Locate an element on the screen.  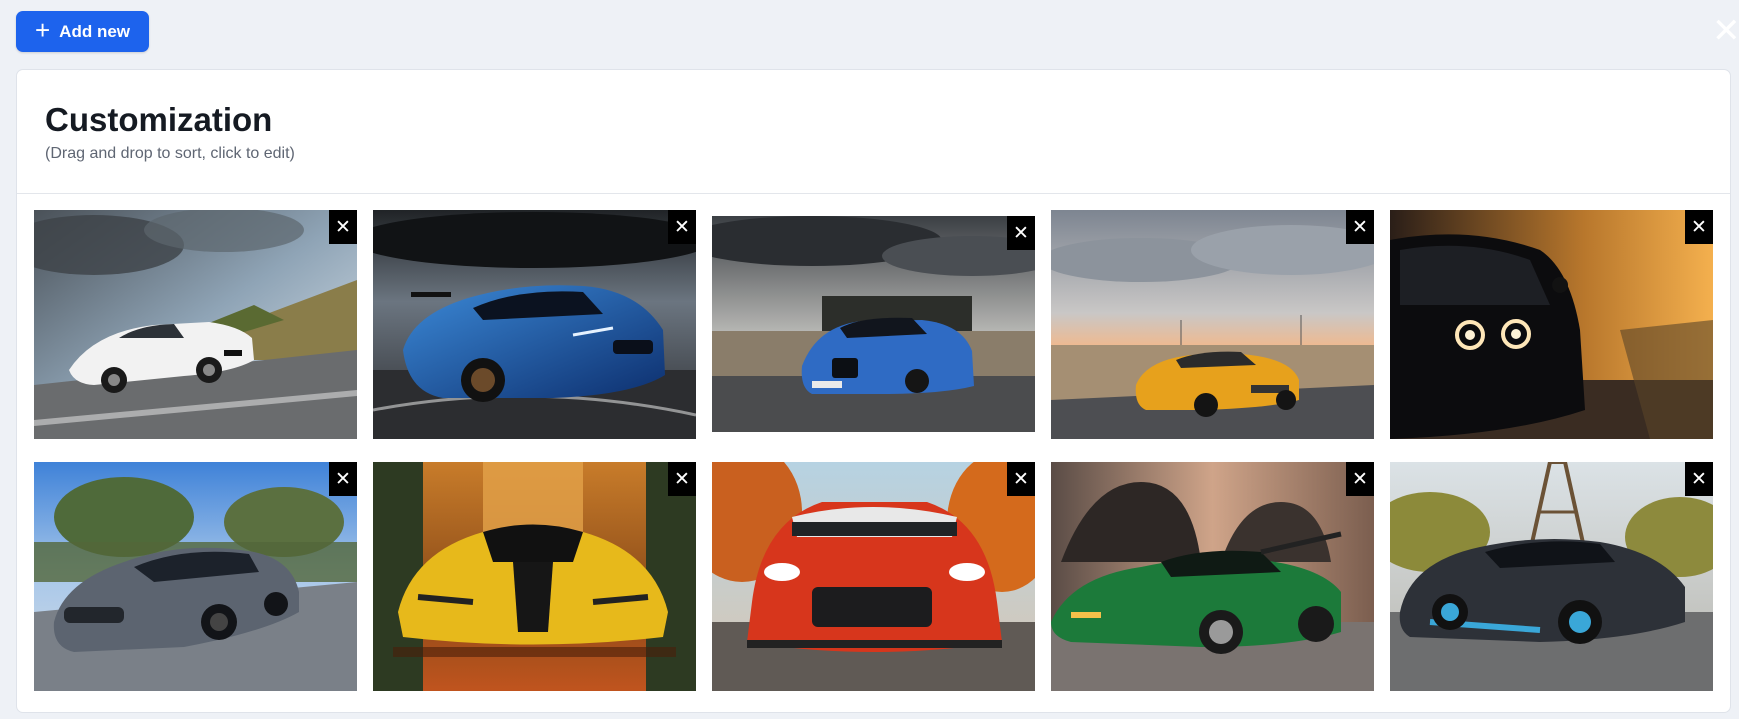
image-tile-9: ✕ is located at coordinates (1212, 576).